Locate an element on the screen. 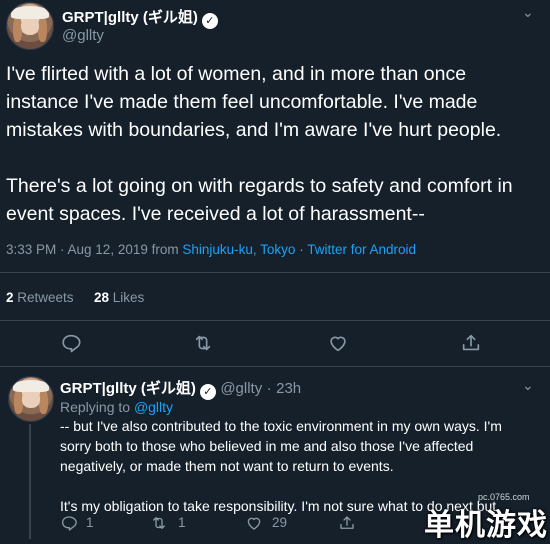 The width and height of the screenshot is (550, 544). author-avatar is located at coordinates (30, 26).